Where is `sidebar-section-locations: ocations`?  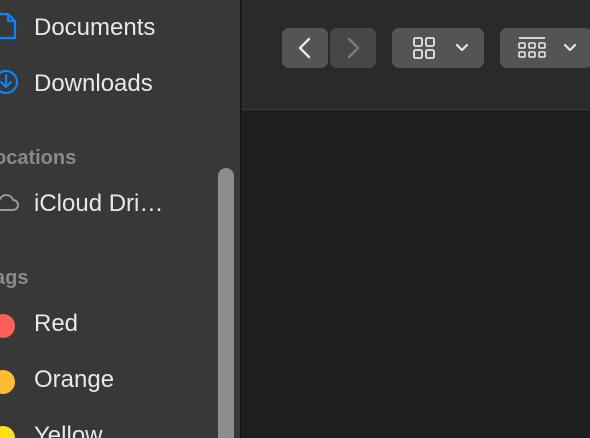
sidebar-section-locations: ocations is located at coordinates (38, 158).